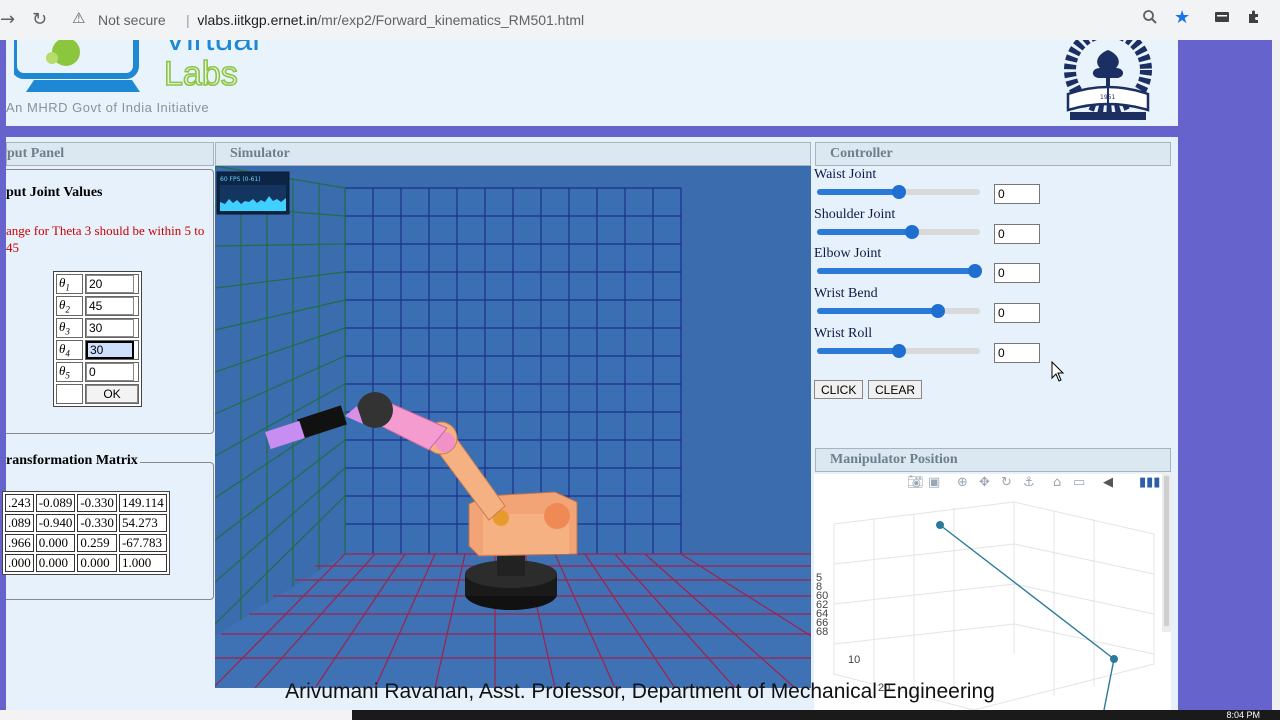  Describe the element at coordinates (97, 543) in the screenshot. I see `matrix-cell: 0.259` at that location.